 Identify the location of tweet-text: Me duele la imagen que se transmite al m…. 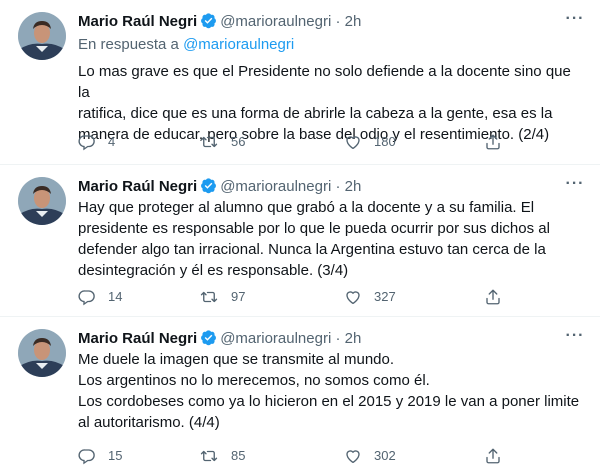
(329, 391).